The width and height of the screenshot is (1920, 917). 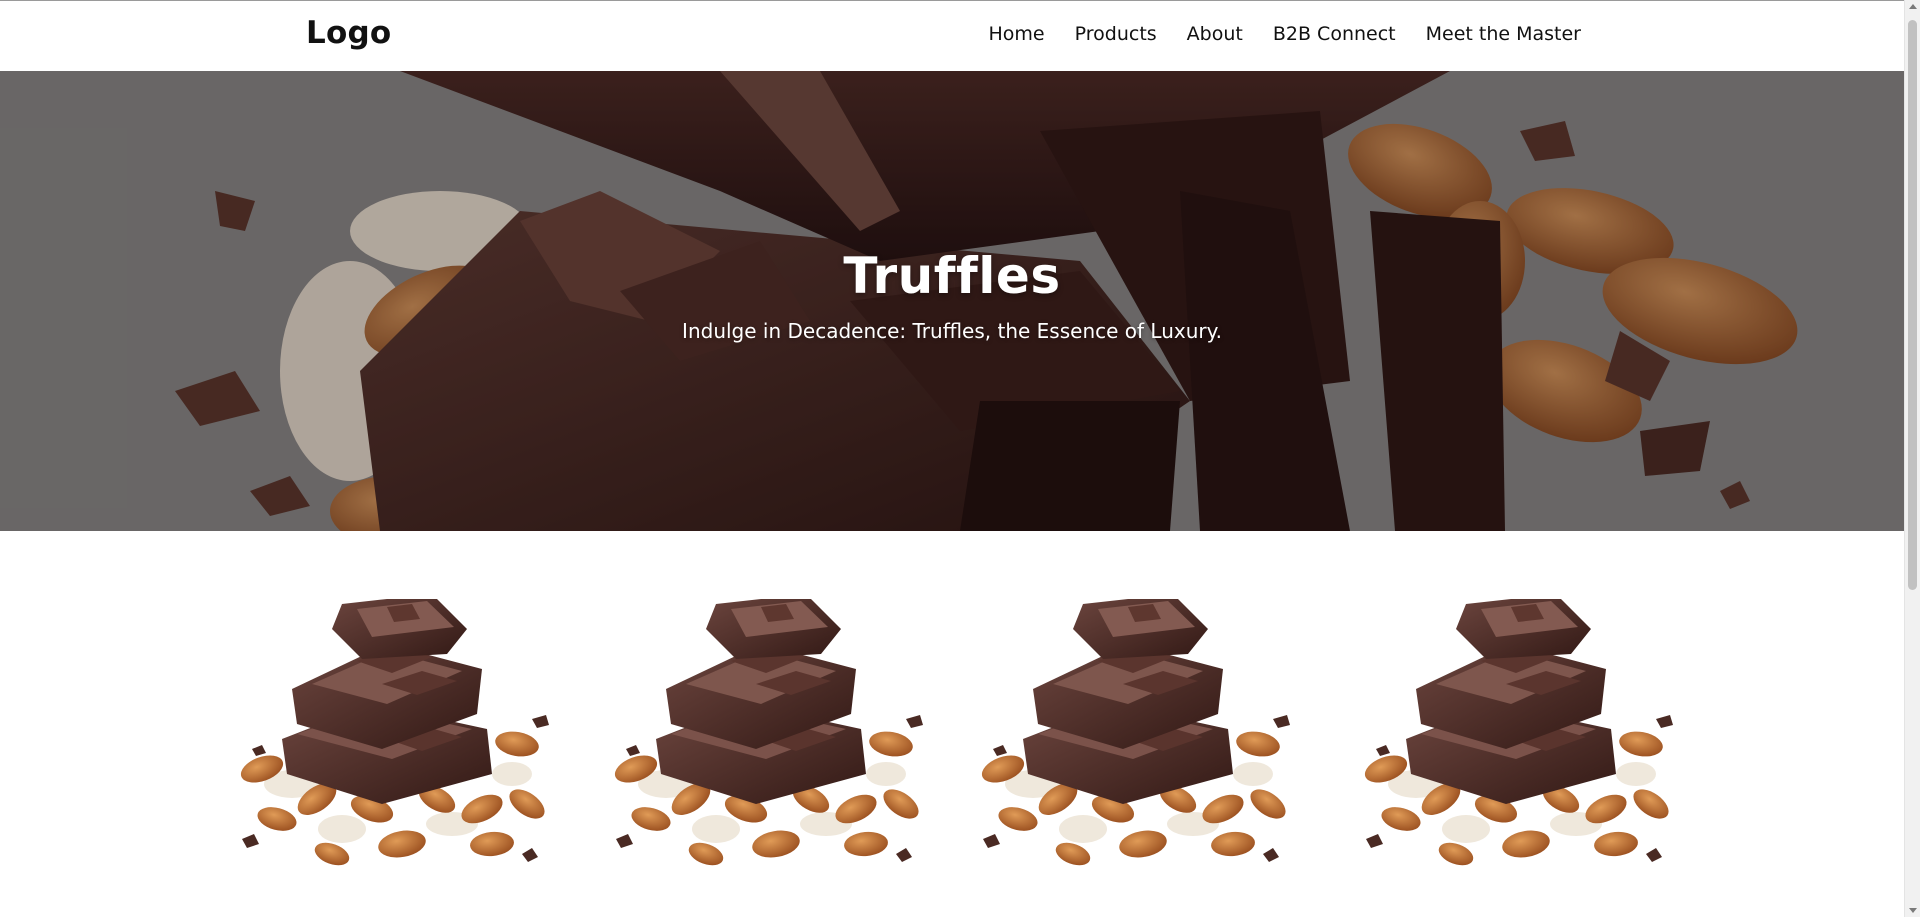 I want to click on nav-about: About, so click(x=1215, y=34).